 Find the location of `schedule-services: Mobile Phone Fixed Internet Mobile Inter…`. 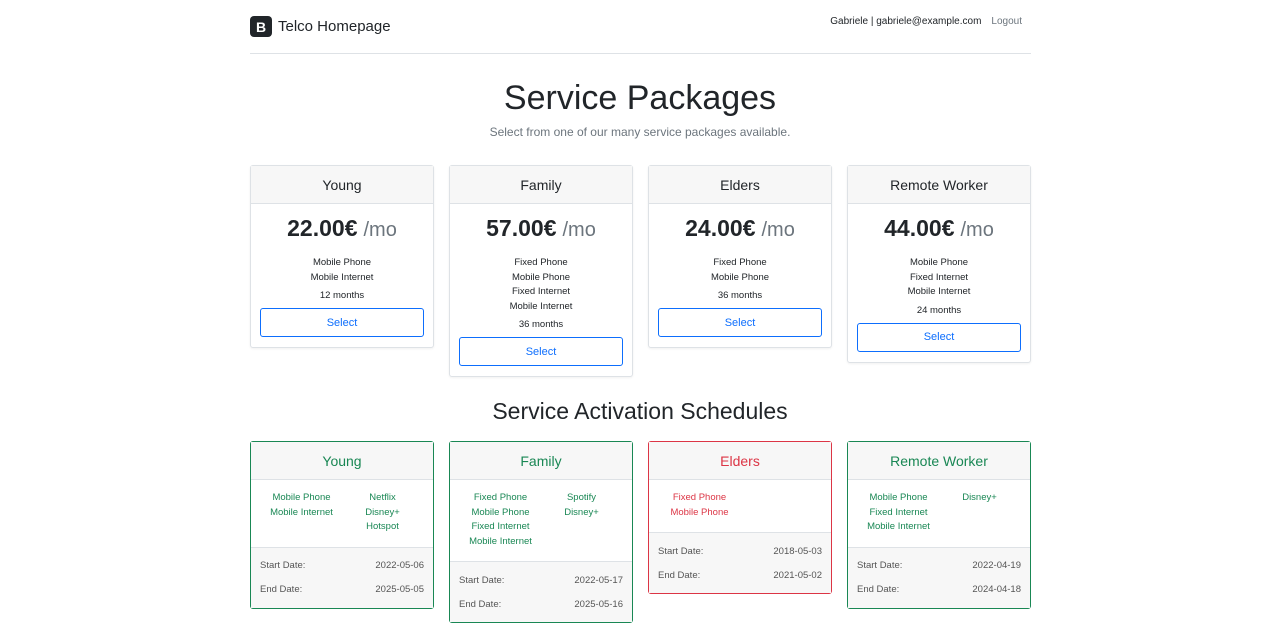

schedule-services: Mobile Phone Fixed Internet Mobile Inter… is located at coordinates (898, 513).